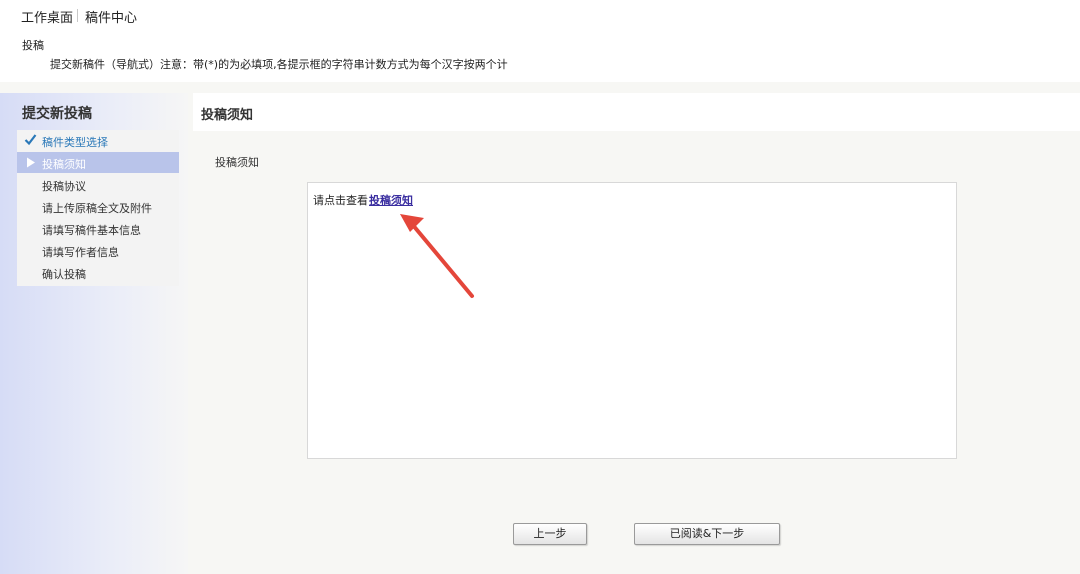  What do you see at coordinates (91, 230) in the screenshot?
I see `step-label: 请填写稿件基本信息` at bounding box center [91, 230].